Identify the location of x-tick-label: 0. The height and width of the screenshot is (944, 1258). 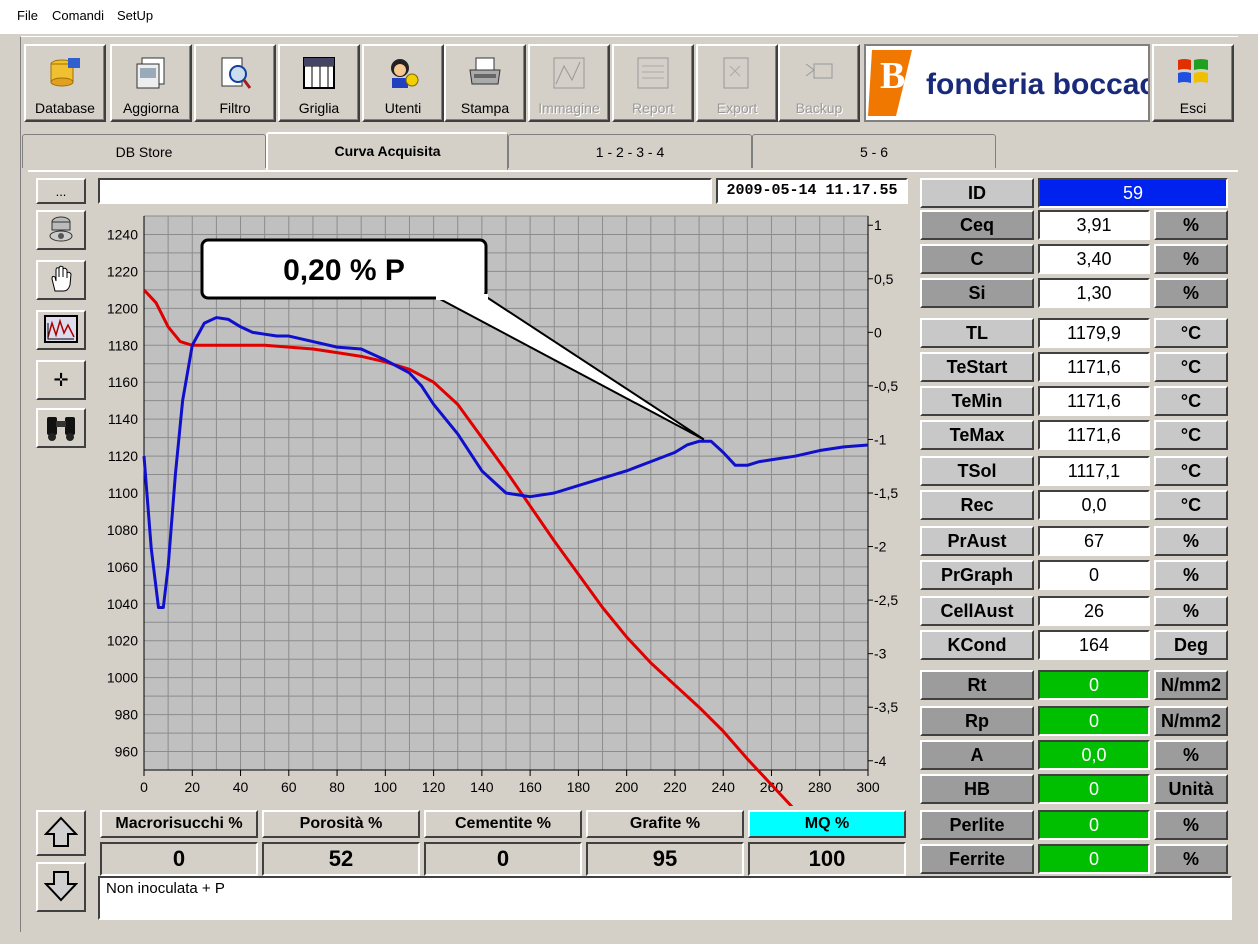
(144, 787).